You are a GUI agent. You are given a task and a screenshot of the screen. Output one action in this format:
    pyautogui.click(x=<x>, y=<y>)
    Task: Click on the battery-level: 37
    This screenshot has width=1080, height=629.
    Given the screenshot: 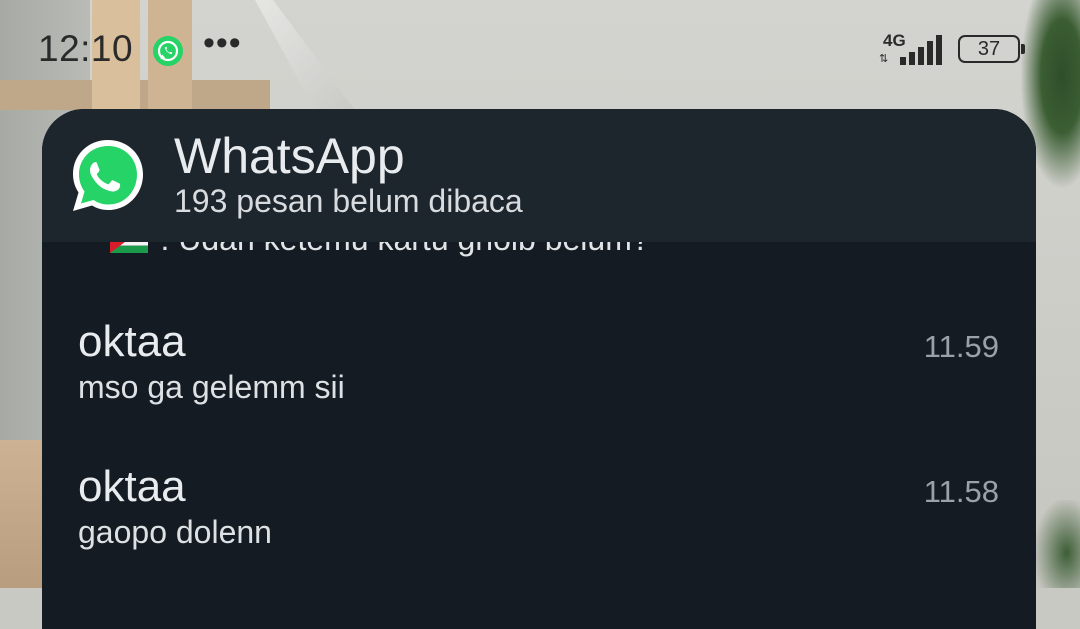 What is the action you would take?
    pyautogui.click(x=989, y=49)
    